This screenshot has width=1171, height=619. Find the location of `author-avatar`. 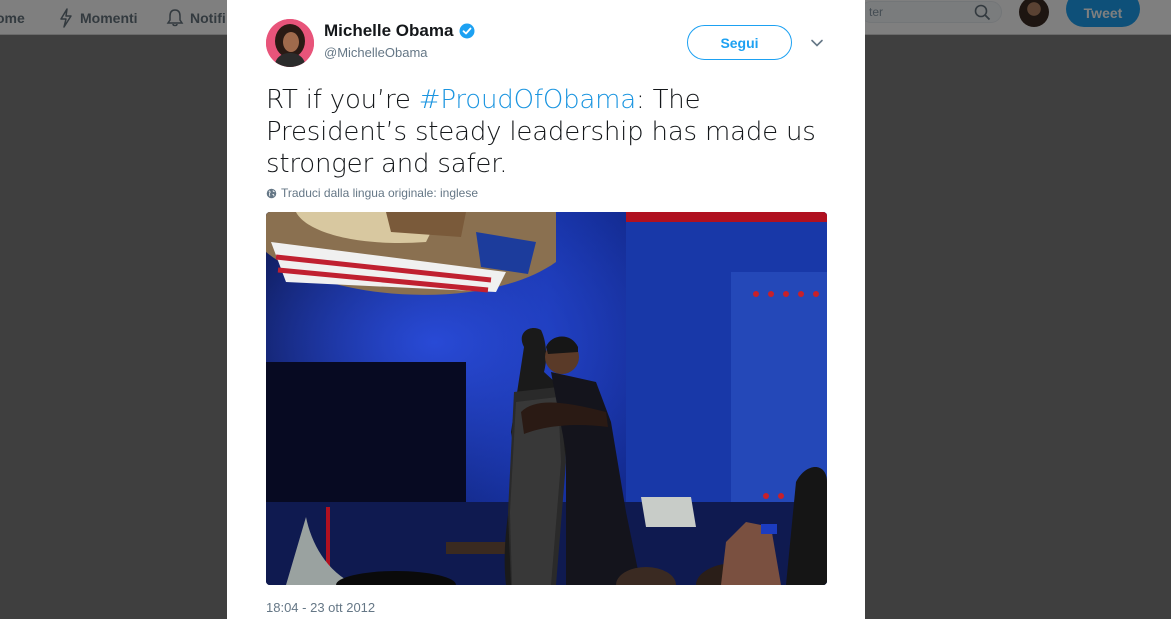

author-avatar is located at coordinates (290, 43).